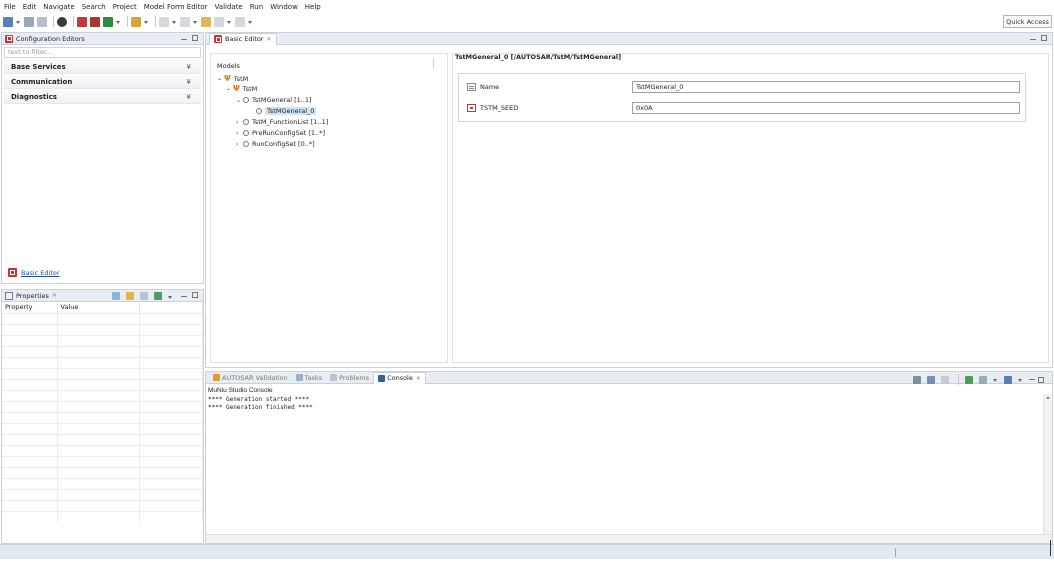 The image size is (1054, 566). Describe the element at coordinates (826, 108) in the screenshot. I see `tstm-seed-input: 0x0A` at that location.